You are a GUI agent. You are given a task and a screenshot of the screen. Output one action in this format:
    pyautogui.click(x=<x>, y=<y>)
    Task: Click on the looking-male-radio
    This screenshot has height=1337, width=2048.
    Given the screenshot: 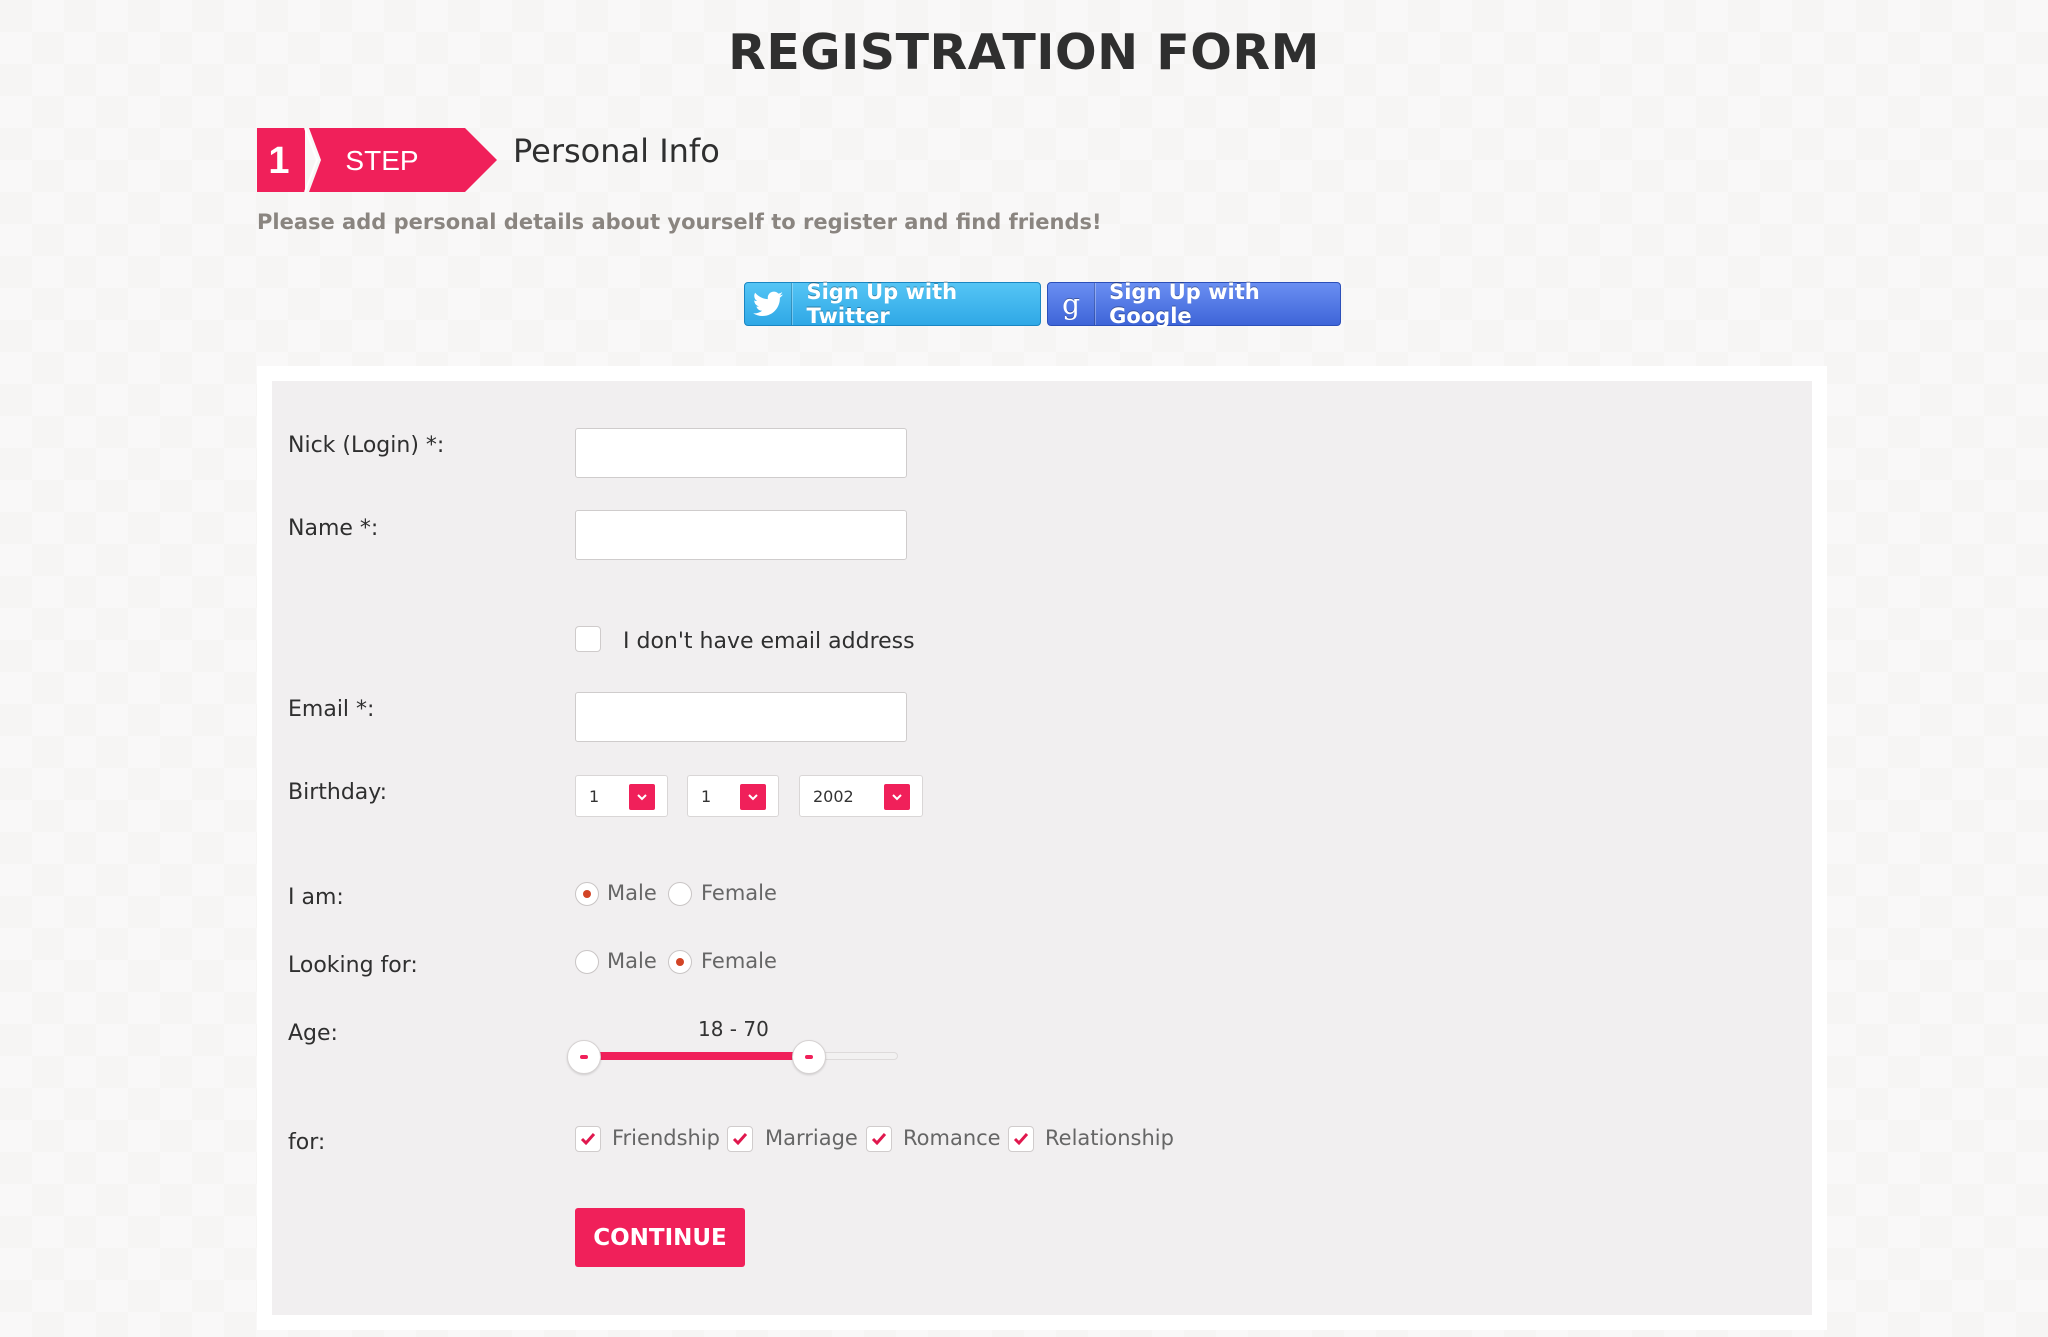 What is the action you would take?
    pyautogui.click(x=587, y=962)
    